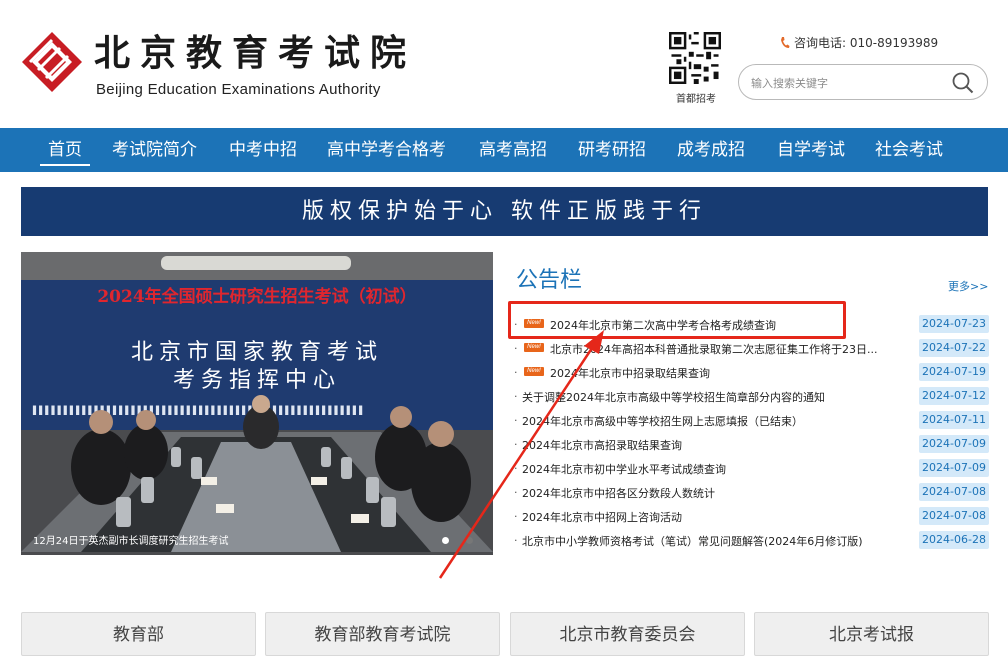 The height and width of the screenshot is (662, 1008). Describe the element at coordinates (549, 280) in the screenshot. I see `board-title: 公告栏` at that location.